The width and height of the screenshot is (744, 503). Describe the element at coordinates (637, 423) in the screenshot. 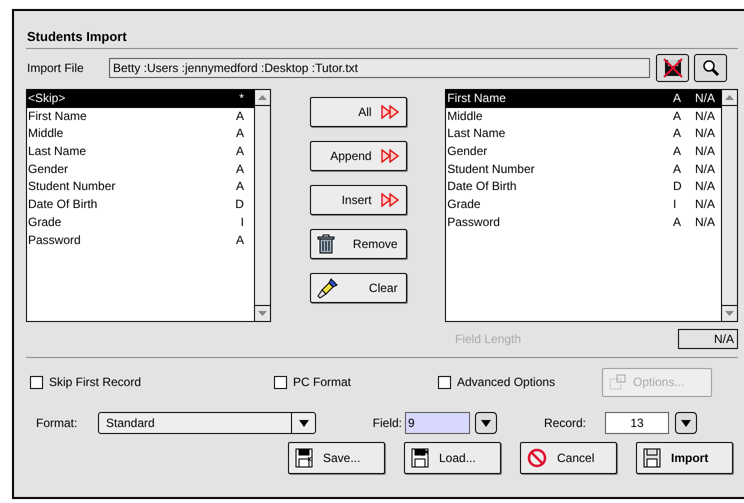

I see `record-input: 13` at that location.